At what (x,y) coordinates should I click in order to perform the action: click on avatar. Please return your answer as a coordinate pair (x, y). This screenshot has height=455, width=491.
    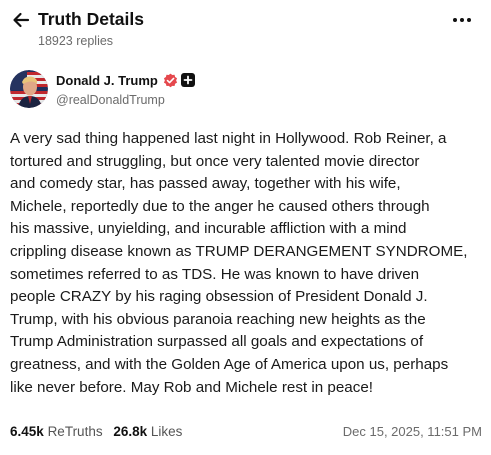
    Looking at the image, I should click on (29, 89).